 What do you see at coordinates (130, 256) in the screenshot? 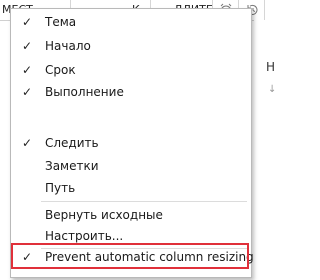
I see `highlight-annotation-box` at bounding box center [130, 256].